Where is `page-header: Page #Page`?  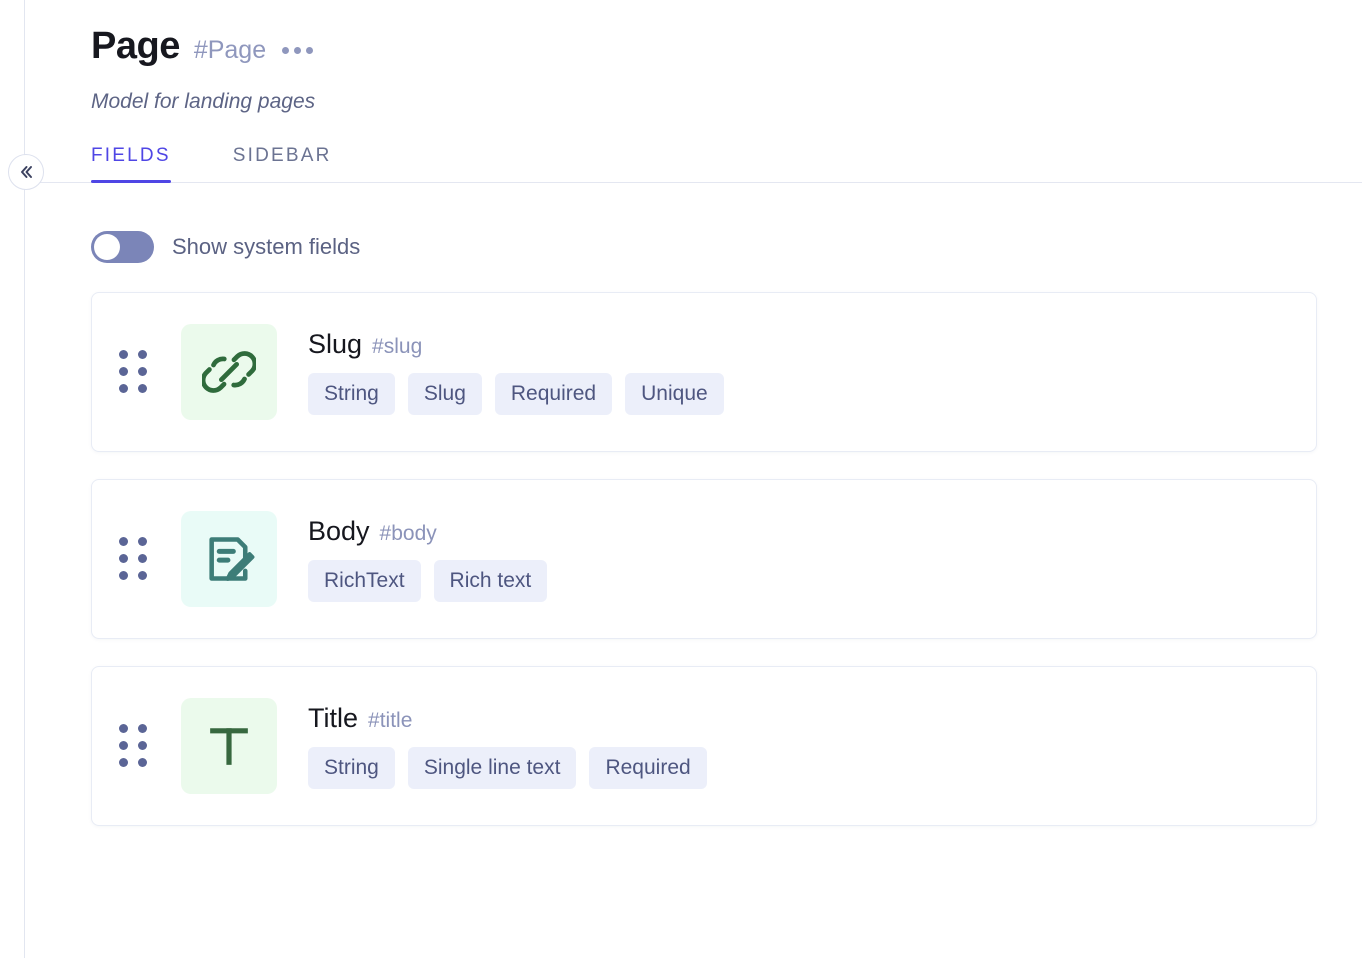
page-header: Page #Page is located at coordinates (693, 34).